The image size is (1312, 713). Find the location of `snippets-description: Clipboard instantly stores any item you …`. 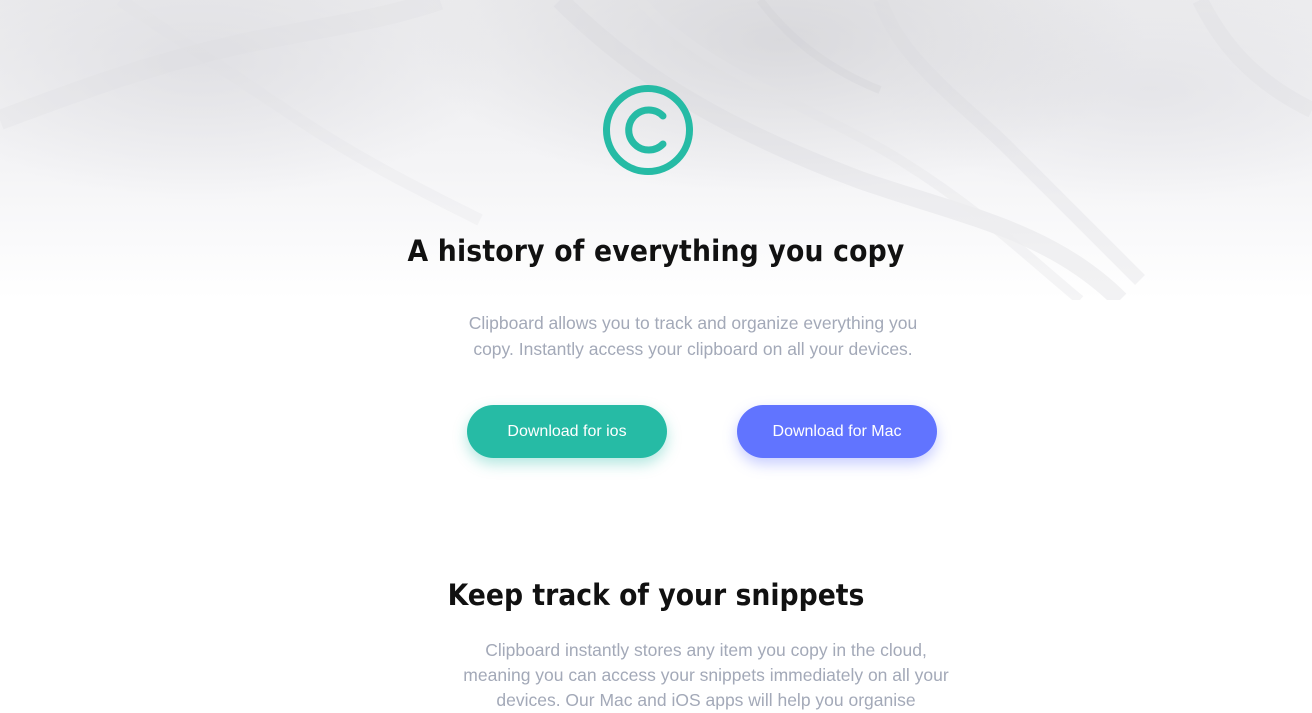

snippets-description: Clipboard instantly stores any item you … is located at coordinates (706, 675).